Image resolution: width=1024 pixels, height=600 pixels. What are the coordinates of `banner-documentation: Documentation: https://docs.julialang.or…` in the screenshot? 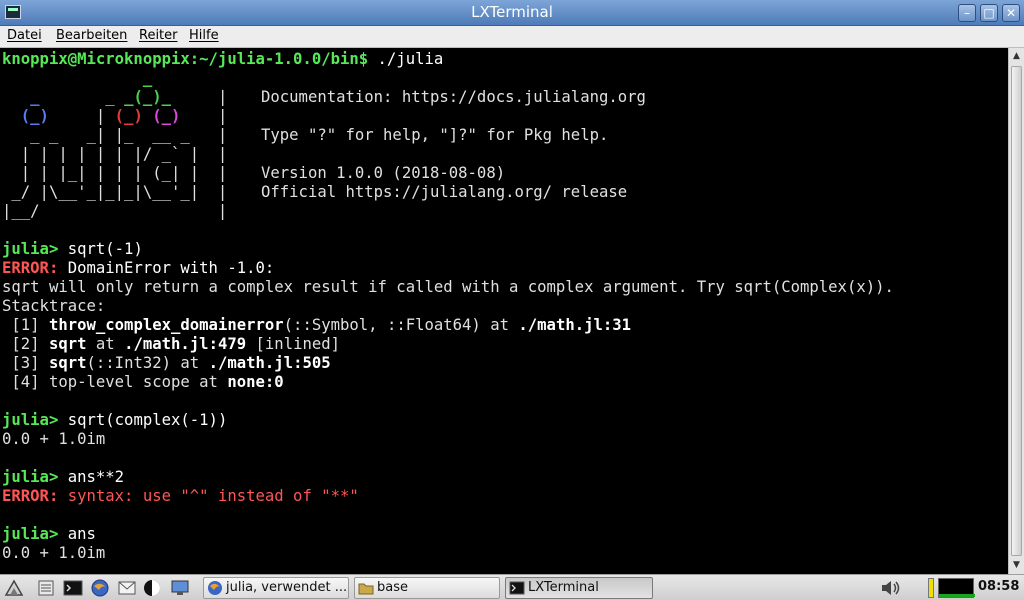 It's located at (453, 97).